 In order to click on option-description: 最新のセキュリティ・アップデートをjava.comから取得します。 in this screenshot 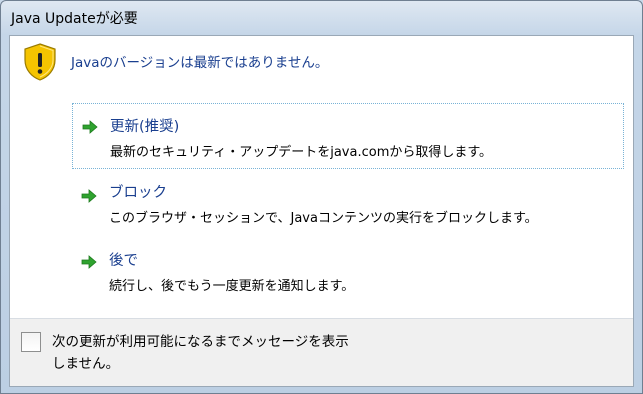, I will do `click(301, 152)`.